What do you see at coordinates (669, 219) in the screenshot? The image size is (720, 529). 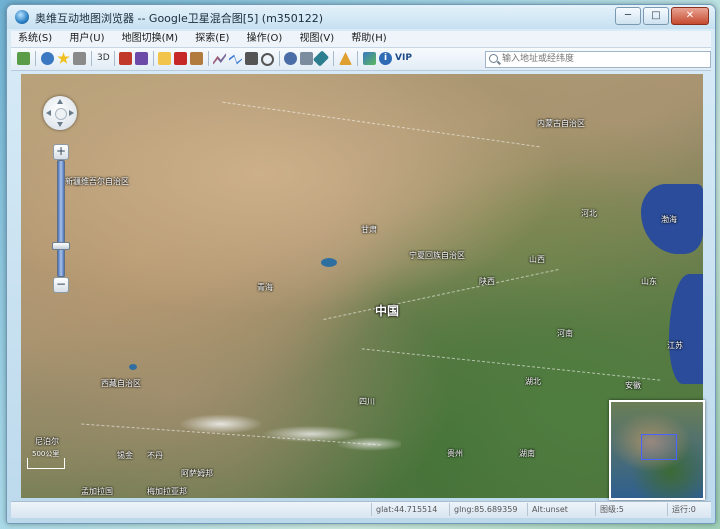 I see `map-label: 渤海` at bounding box center [669, 219].